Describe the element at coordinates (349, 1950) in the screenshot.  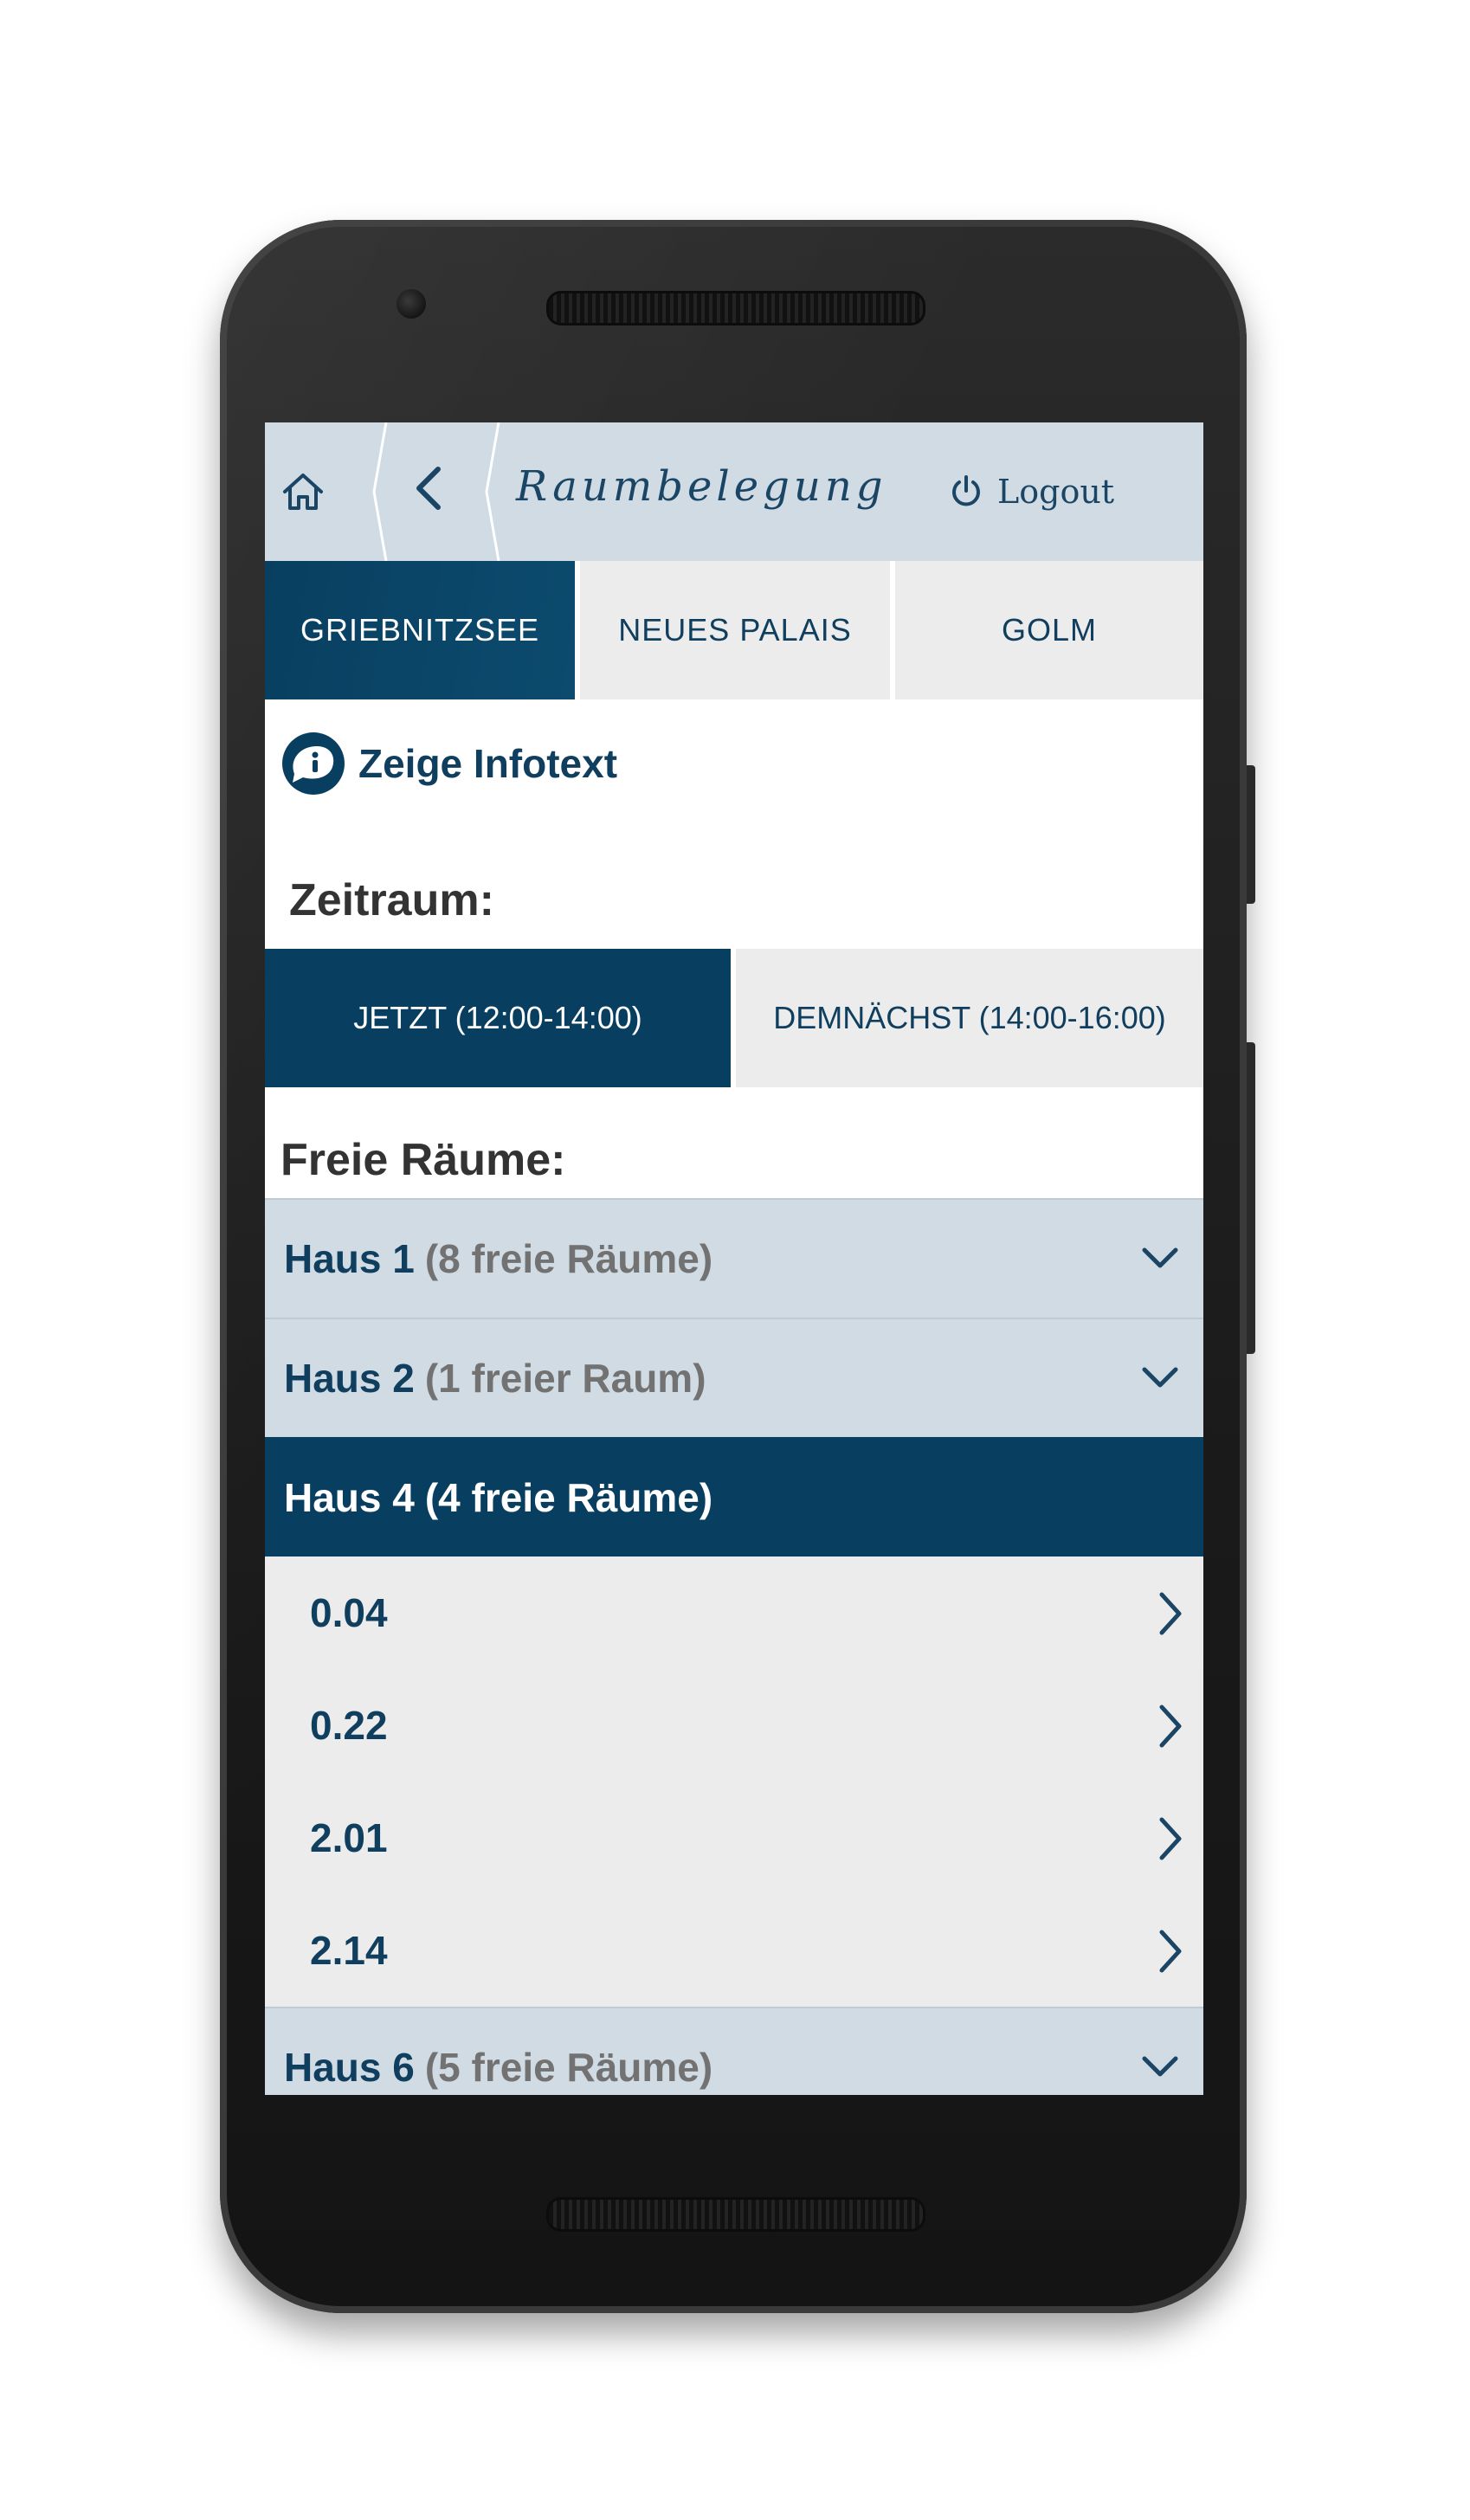
I see `room-number: 2.14` at that location.